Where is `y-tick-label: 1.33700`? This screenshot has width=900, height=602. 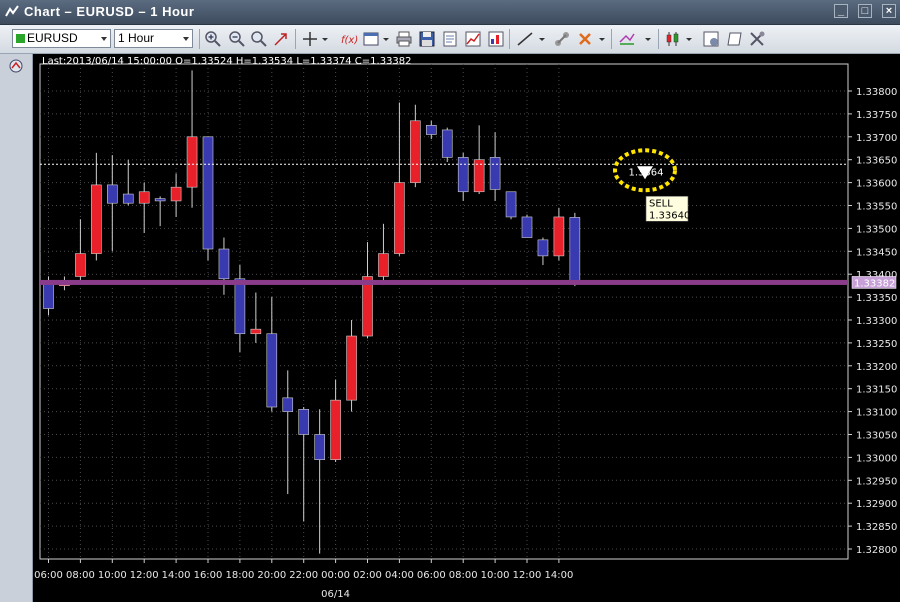 y-tick-label: 1.33700 is located at coordinates (876, 138).